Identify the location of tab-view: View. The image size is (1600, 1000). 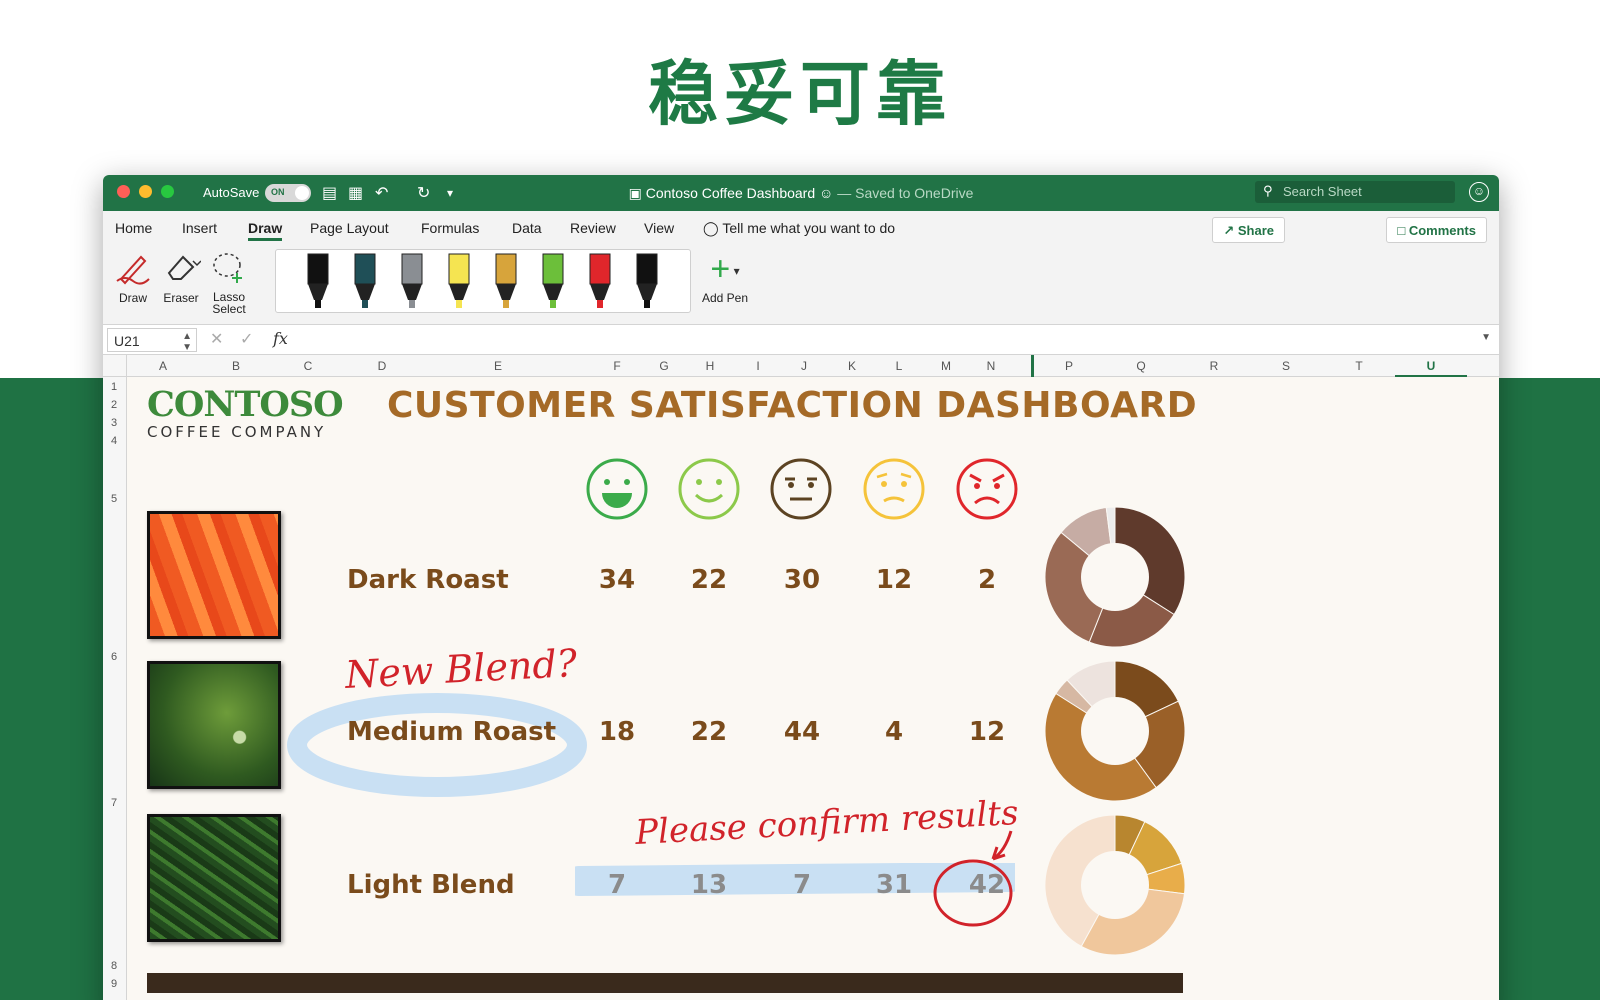
(659, 228).